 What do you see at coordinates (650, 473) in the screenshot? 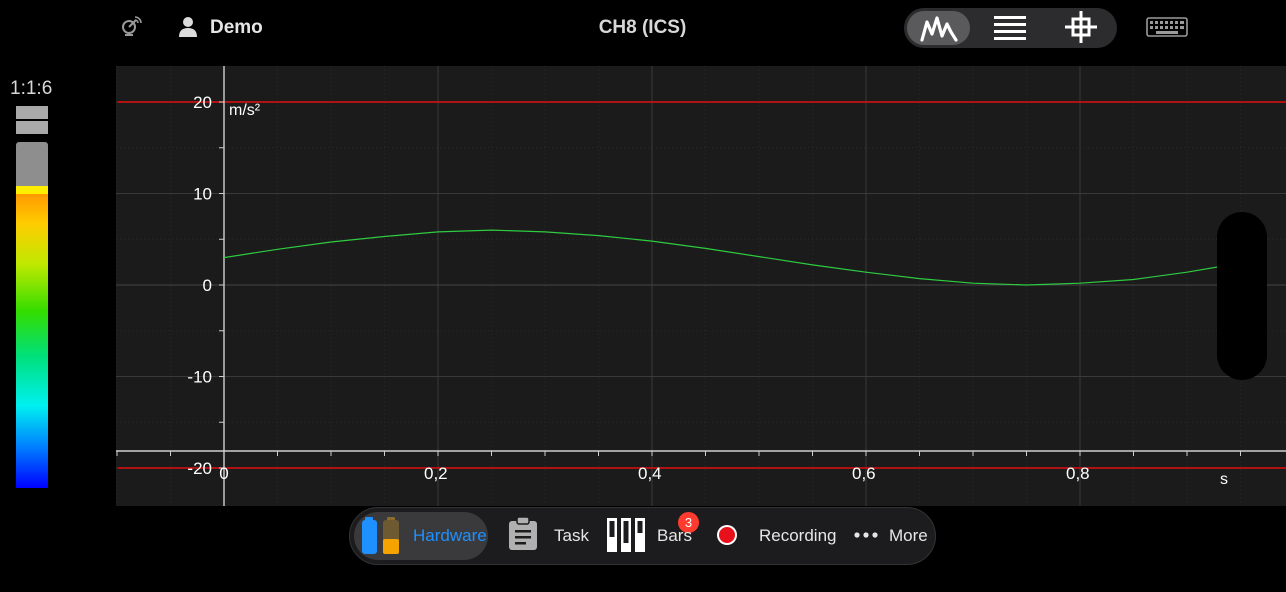
I see `x-tick-label: 0,4` at bounding box center [650, 473].